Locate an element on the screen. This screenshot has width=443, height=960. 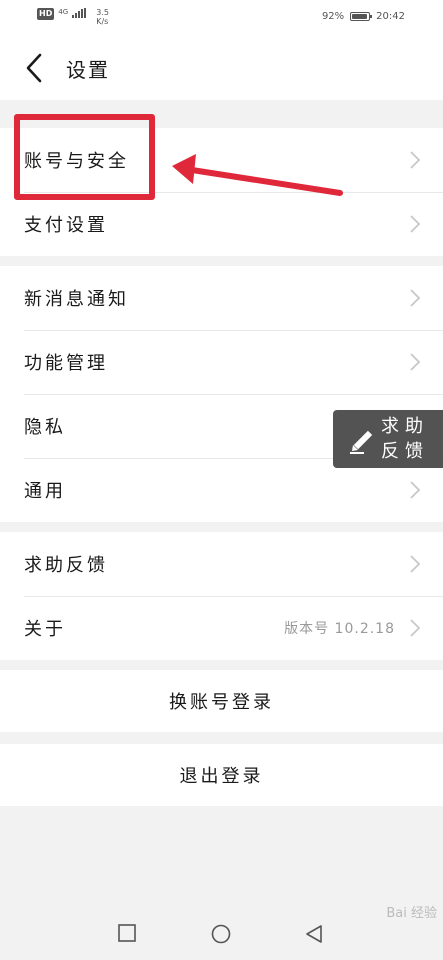
settings-group-help: 求助反馈 关于 版本号 10.2.18 is located at coordinates (221, 596).